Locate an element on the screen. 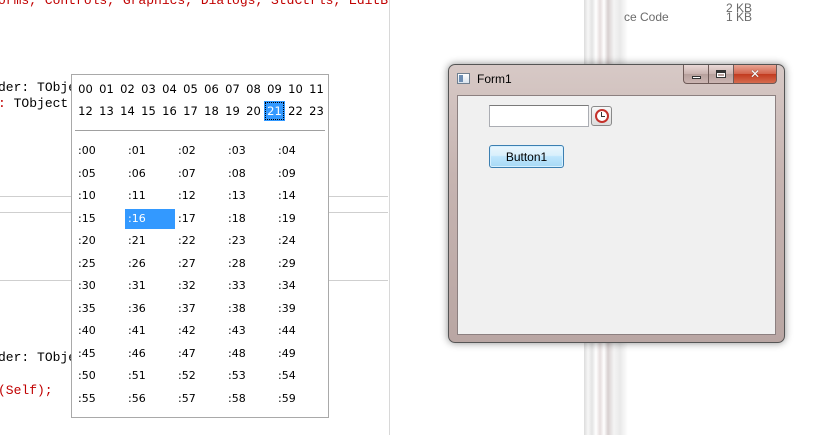 The width and height of the screenshot is (819, 435). hour-cell-20: 20 is located at coordinates (253, 111).